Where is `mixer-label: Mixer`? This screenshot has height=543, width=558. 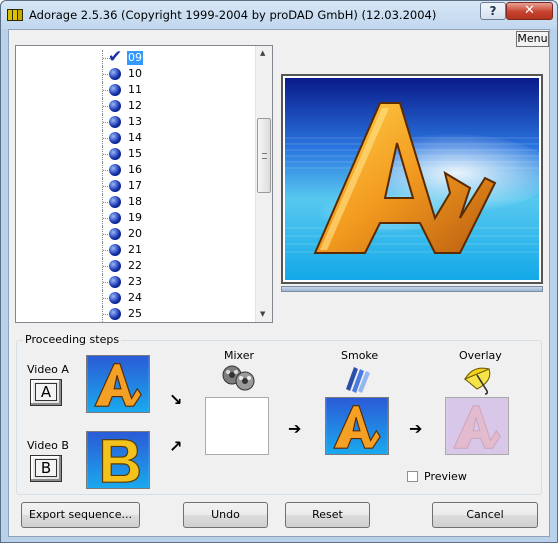 mixer-label: Mixer is located at coordinates (239, 355).